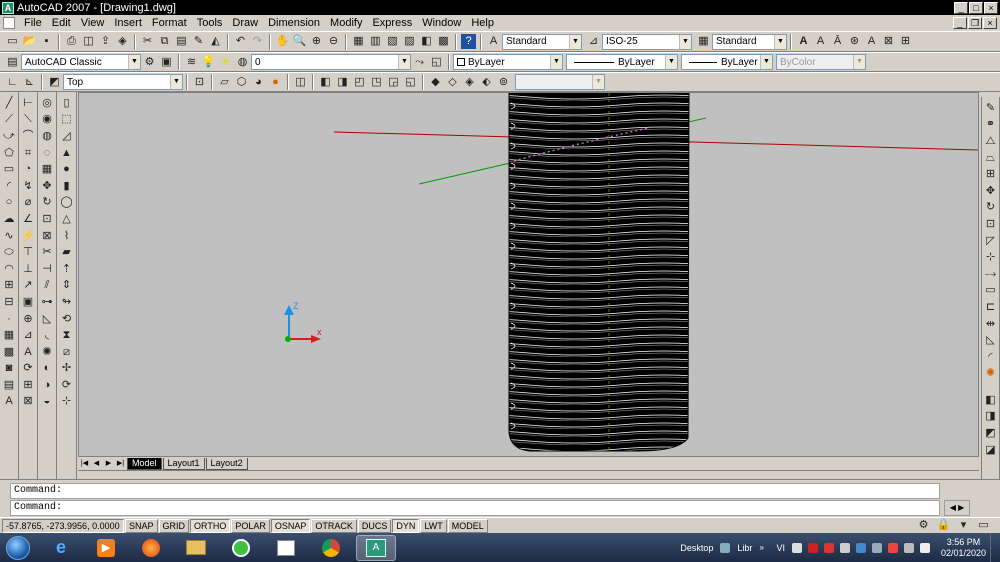 This screenshot has height=562, width=1000. I want to click on zoom-previous-icon: ⊖, so click(333, 41).